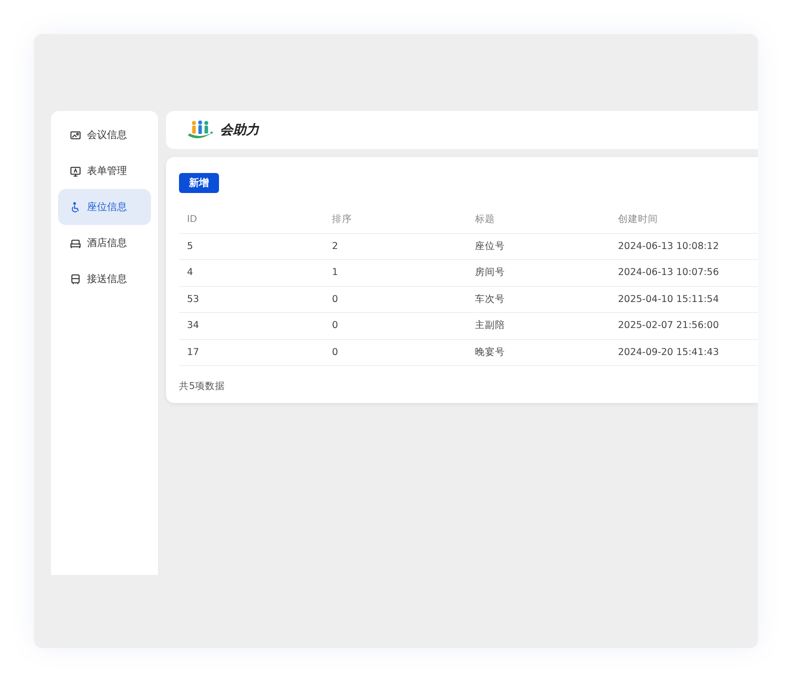 Image resolution: width=792 pixels, height=682 pixels. What do you see at coordinates (104, 243) in the screenshot?
I see `sidebar-item: 酒店信息` at bounding box center [104, 243].